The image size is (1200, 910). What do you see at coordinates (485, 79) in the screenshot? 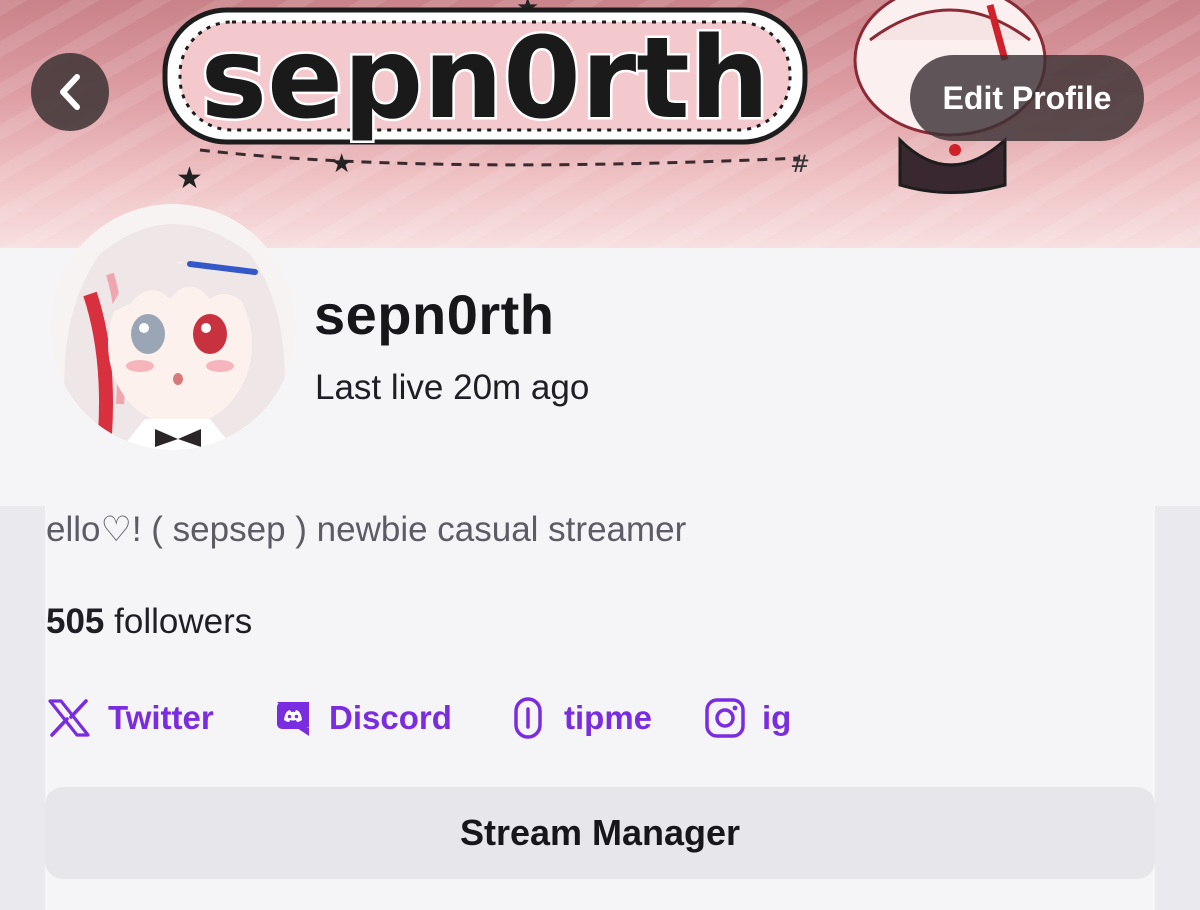
I see `banner-logo-text: sepn0rth` at bounding box center [485, 79].